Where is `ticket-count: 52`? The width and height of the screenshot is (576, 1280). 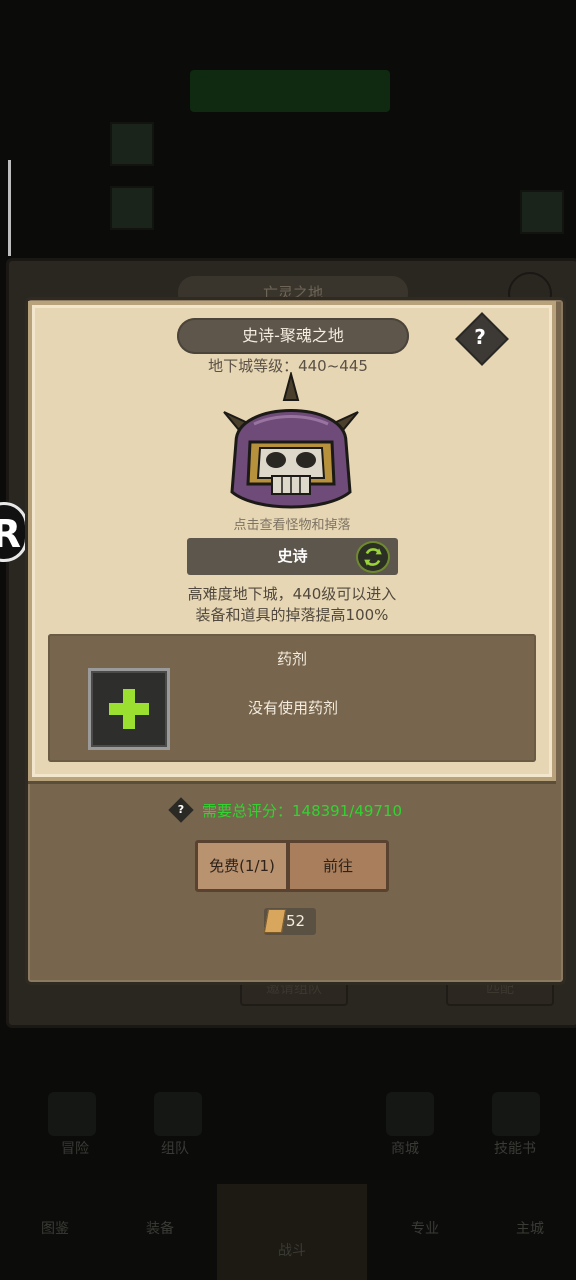 ticket-count: 52 is located at coordinates (296, 921).